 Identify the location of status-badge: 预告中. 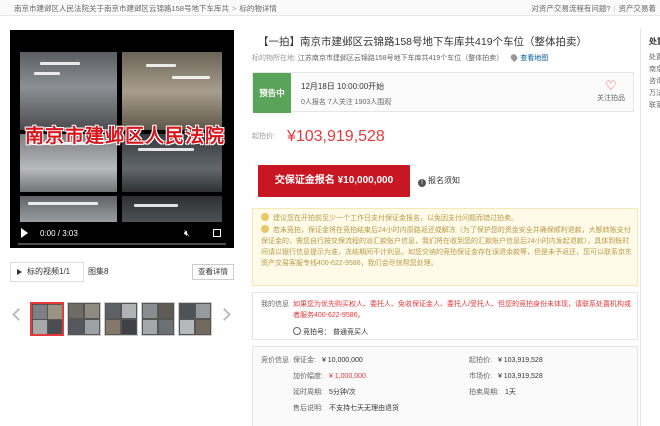
(272, 93).